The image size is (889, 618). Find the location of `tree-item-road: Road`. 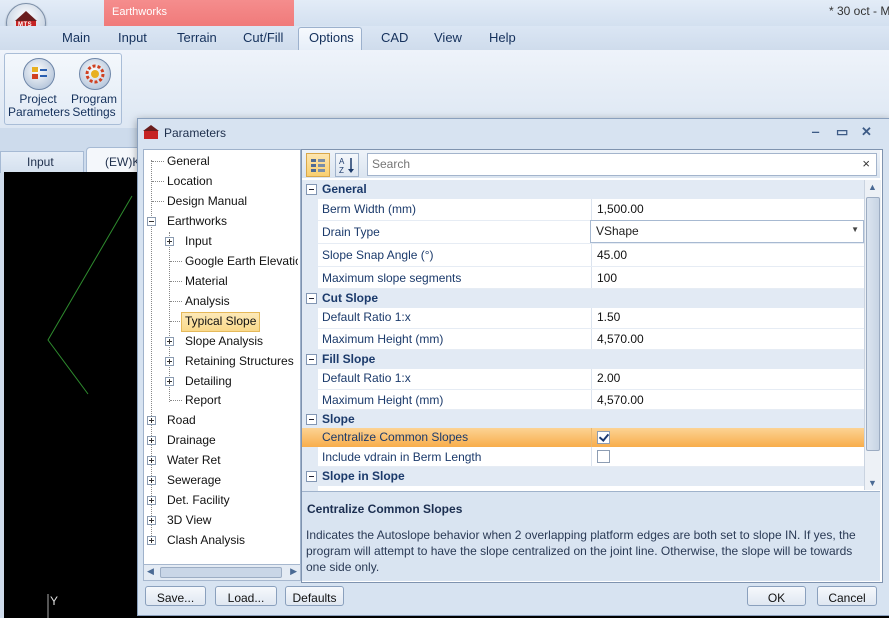

tree-item-road: Road is located at coordinates (181, 420).